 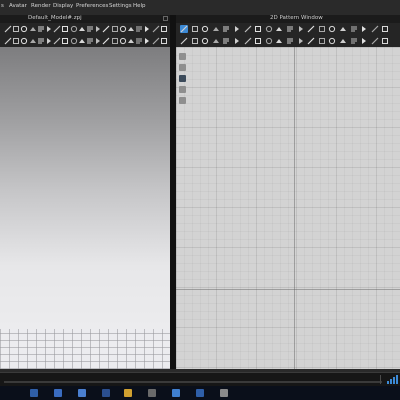 What do you see at coordinates (332, 29) in the screenshot?
I see `tuck-icon` at bounding box center [332, 29].